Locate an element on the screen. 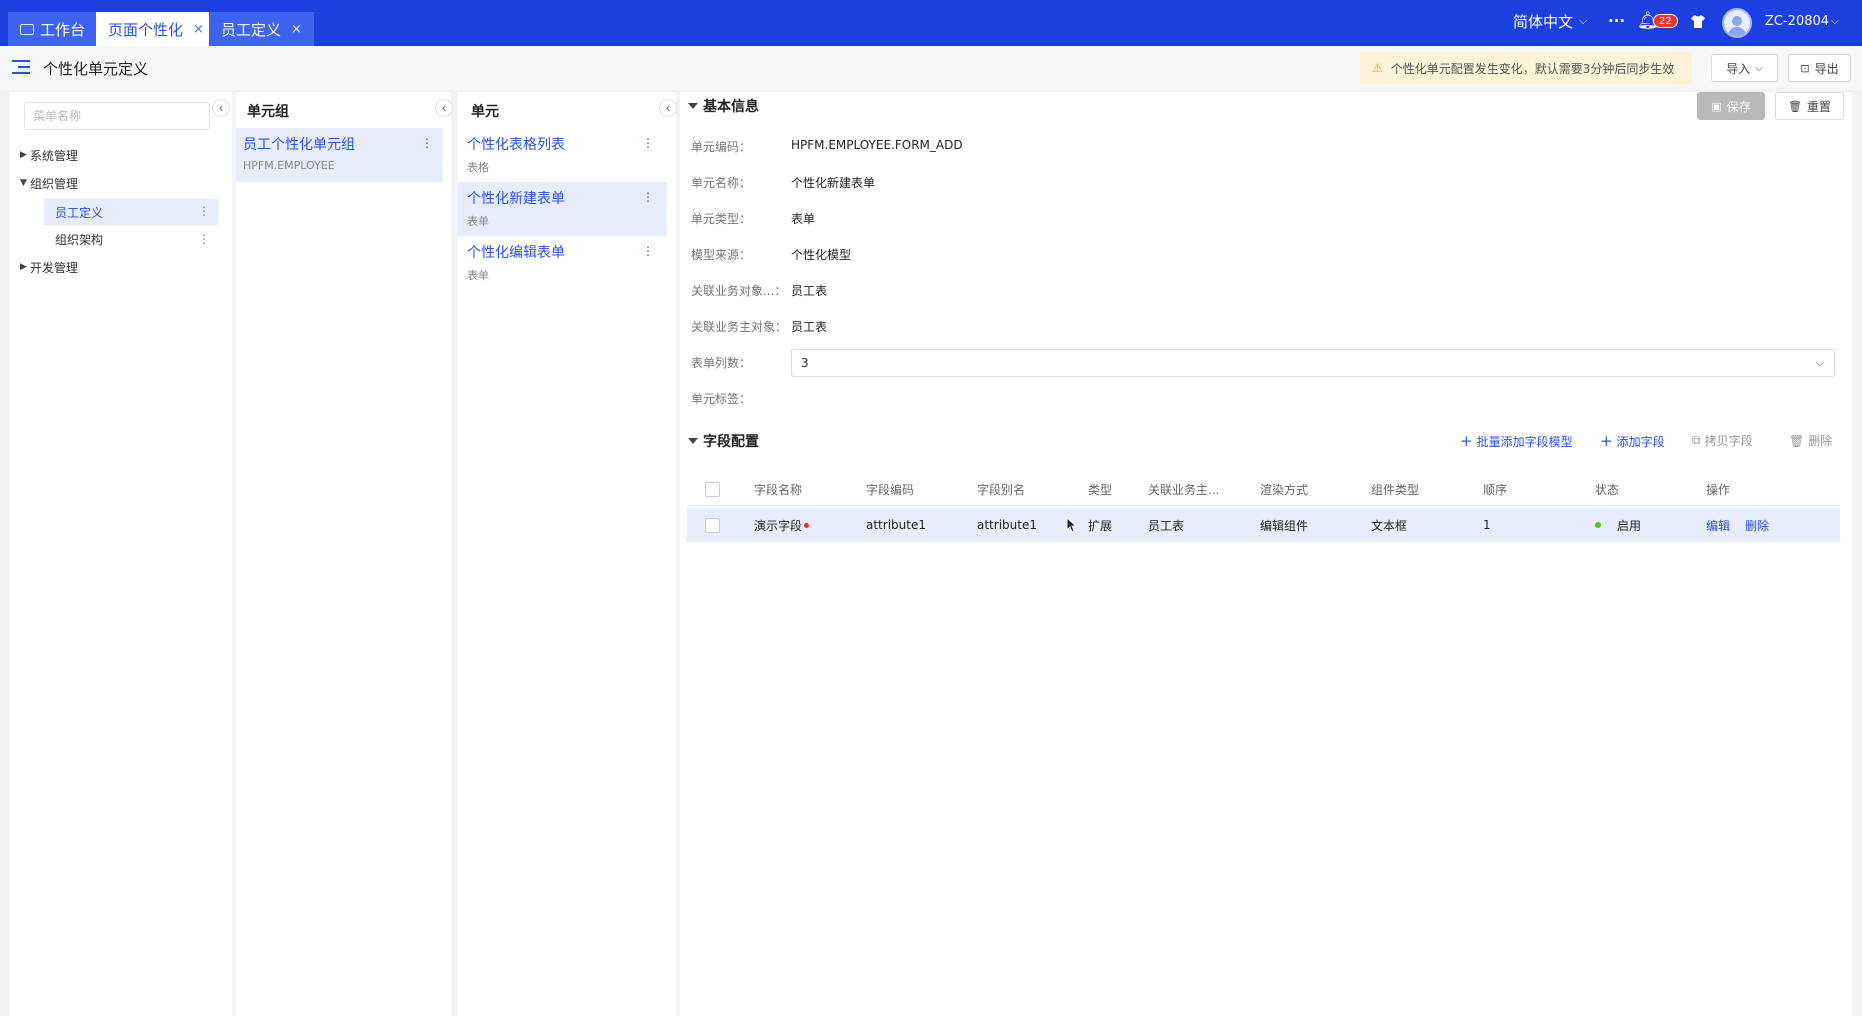  basic-info-section-header: 基本信息 is located at coordinates (723, 106).